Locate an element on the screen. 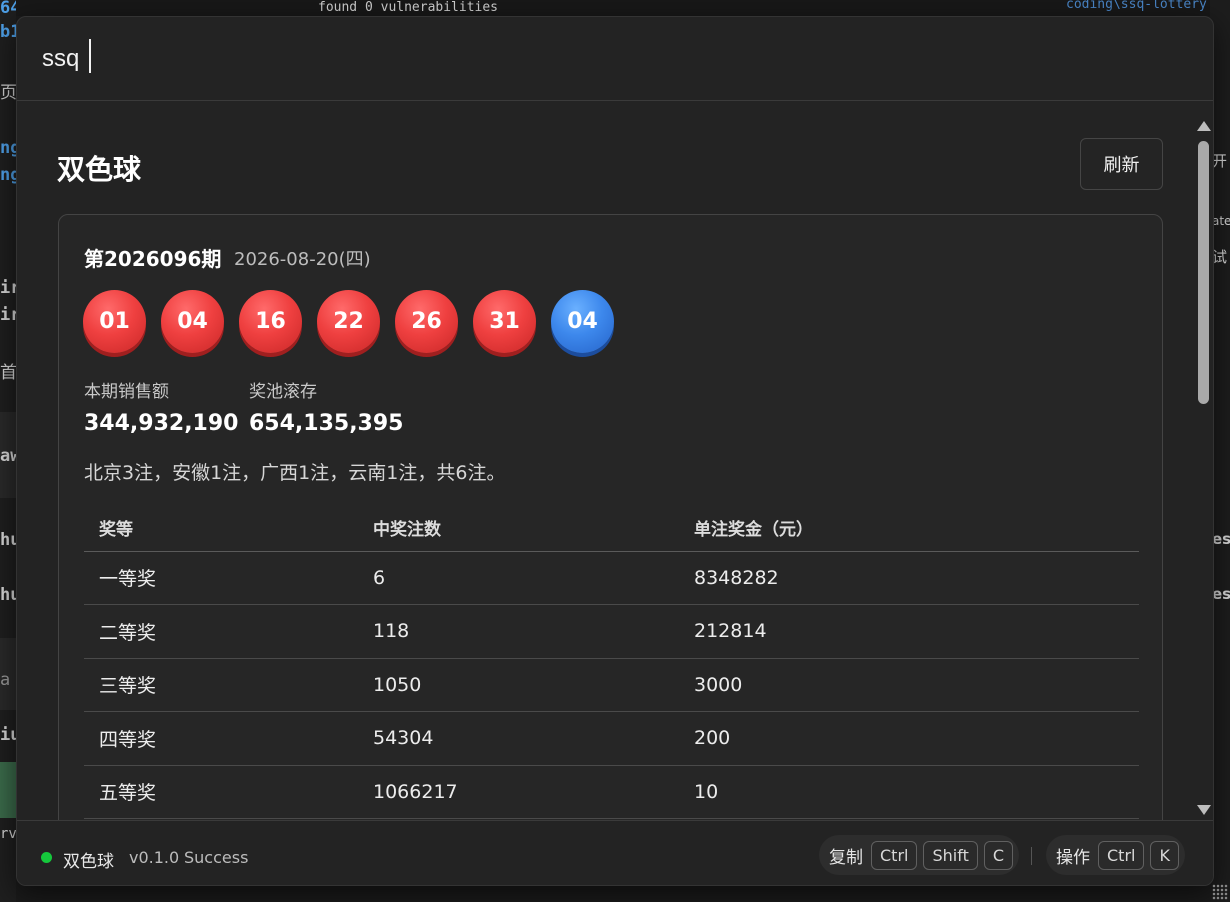 The height and width of the screenshot is (902, 1230). footer-divider is located at coordinates (1031, 856).